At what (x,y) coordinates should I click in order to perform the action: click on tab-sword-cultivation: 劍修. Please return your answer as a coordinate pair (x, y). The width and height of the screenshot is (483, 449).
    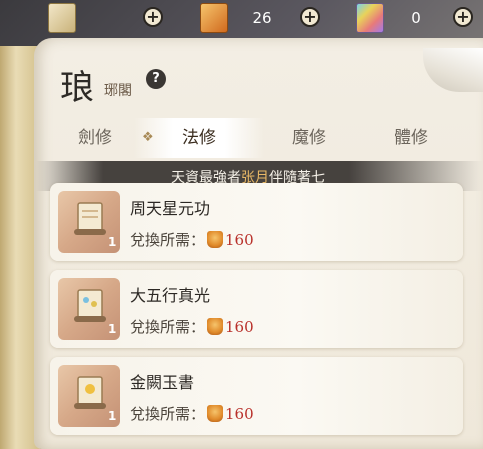
    Looking at the image, I should click on (95, 138).